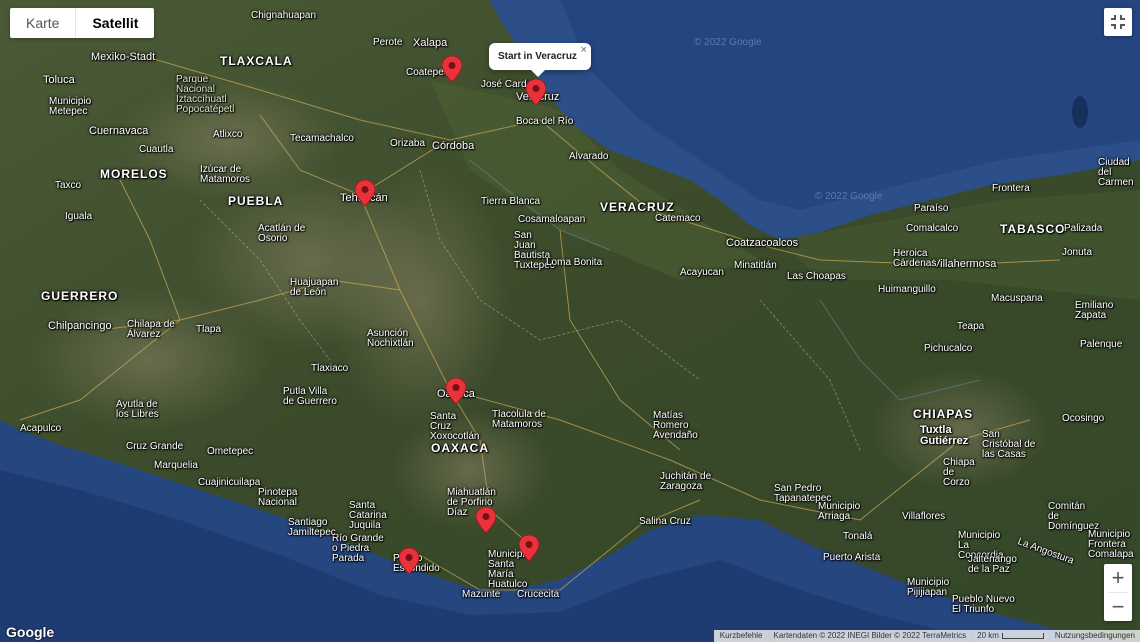 The width and height of the screenshot is (1140, 642). I want to click on close-icon: ×, so click(583, 50).